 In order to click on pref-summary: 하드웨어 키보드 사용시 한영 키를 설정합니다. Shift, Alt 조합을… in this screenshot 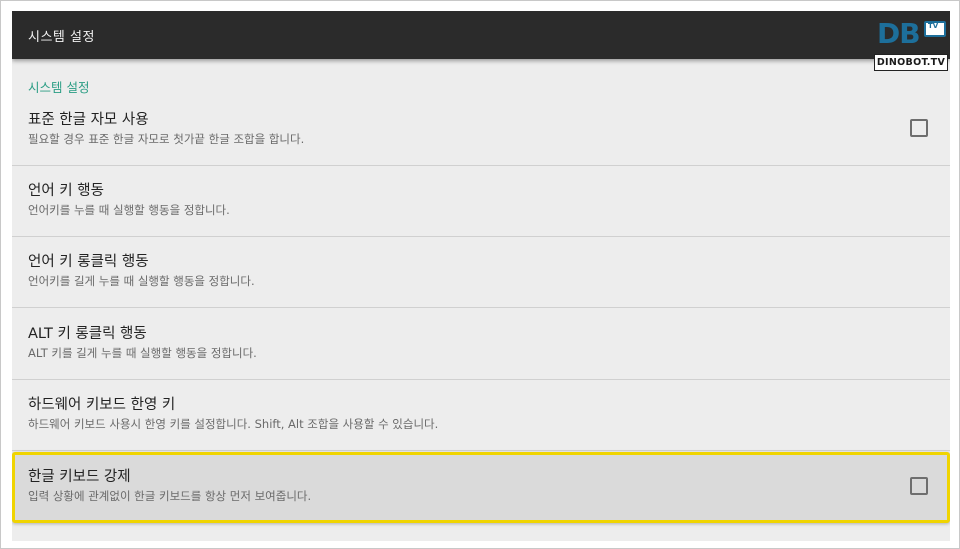, I will do `click(233, 424)`.